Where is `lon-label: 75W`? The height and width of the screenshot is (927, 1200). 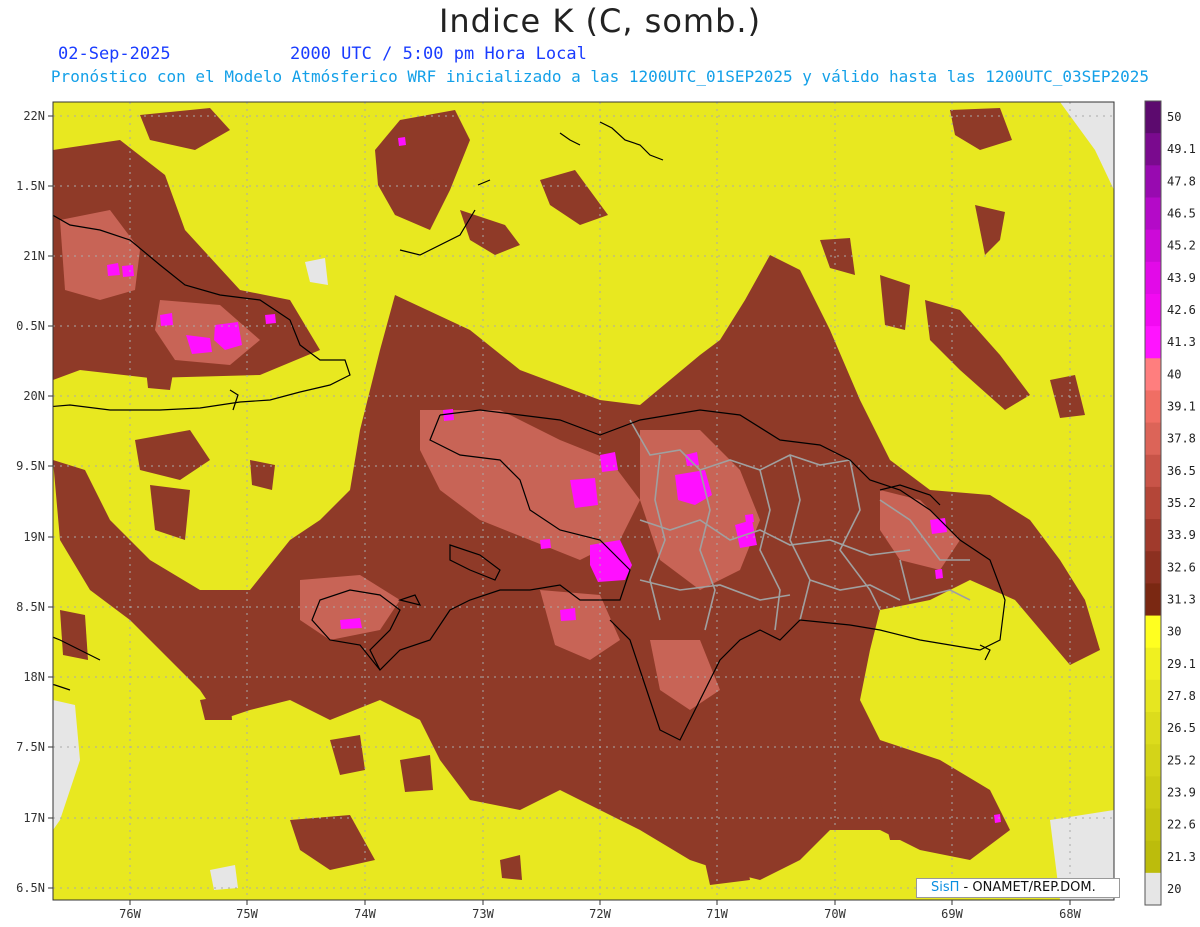
lon-label: 75W is located at coordinates (247, 914).